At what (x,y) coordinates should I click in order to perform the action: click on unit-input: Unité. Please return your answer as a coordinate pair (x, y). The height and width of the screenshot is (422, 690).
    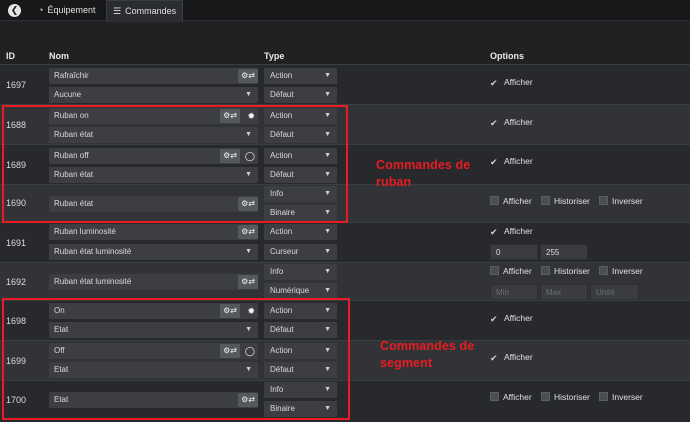
    Looking at the image, I should click on (614, 292).